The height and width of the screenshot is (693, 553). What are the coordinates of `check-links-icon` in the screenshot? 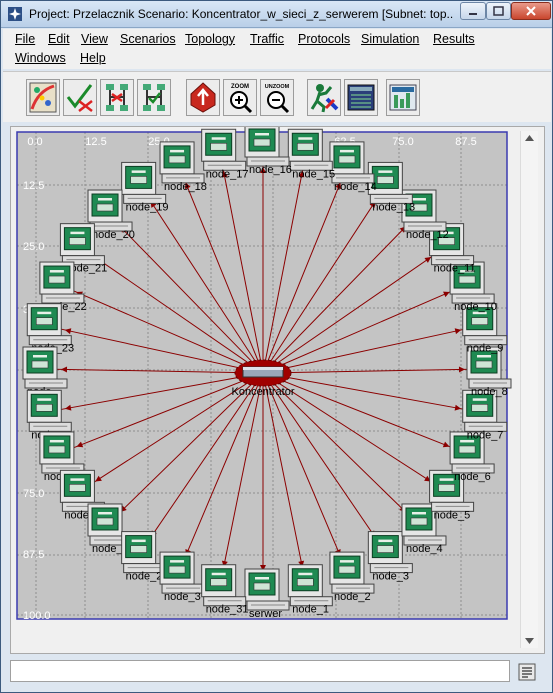 It's located at (79, 98).